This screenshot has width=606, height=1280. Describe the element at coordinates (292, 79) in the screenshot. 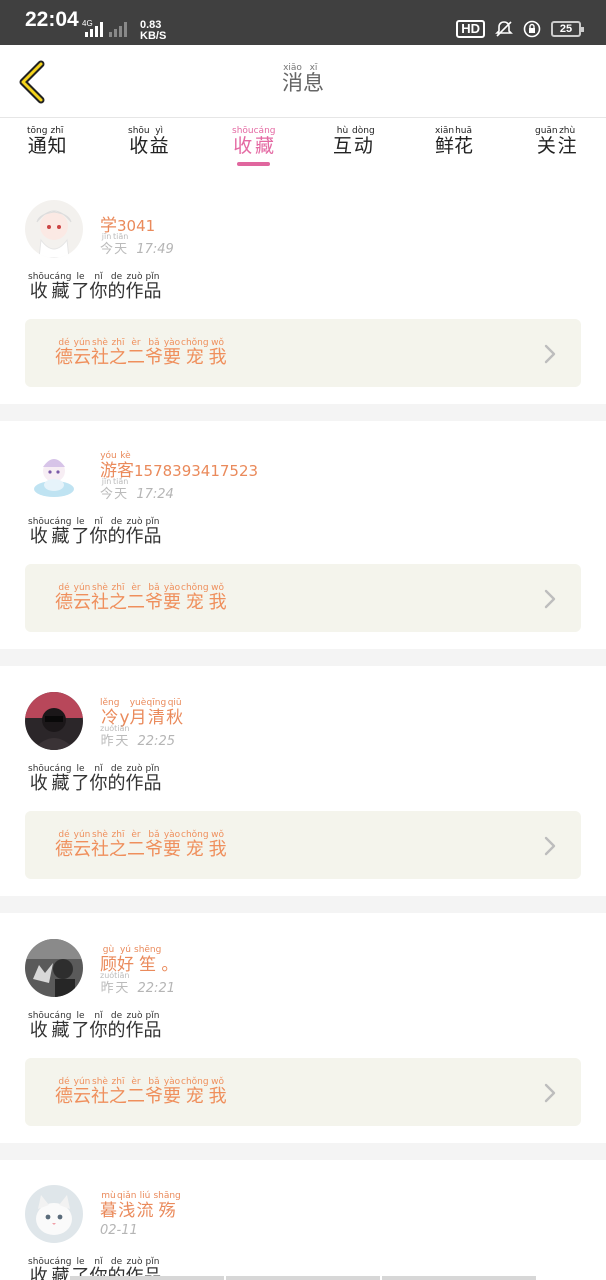

I see `title-char: xiāo 消` at that location.